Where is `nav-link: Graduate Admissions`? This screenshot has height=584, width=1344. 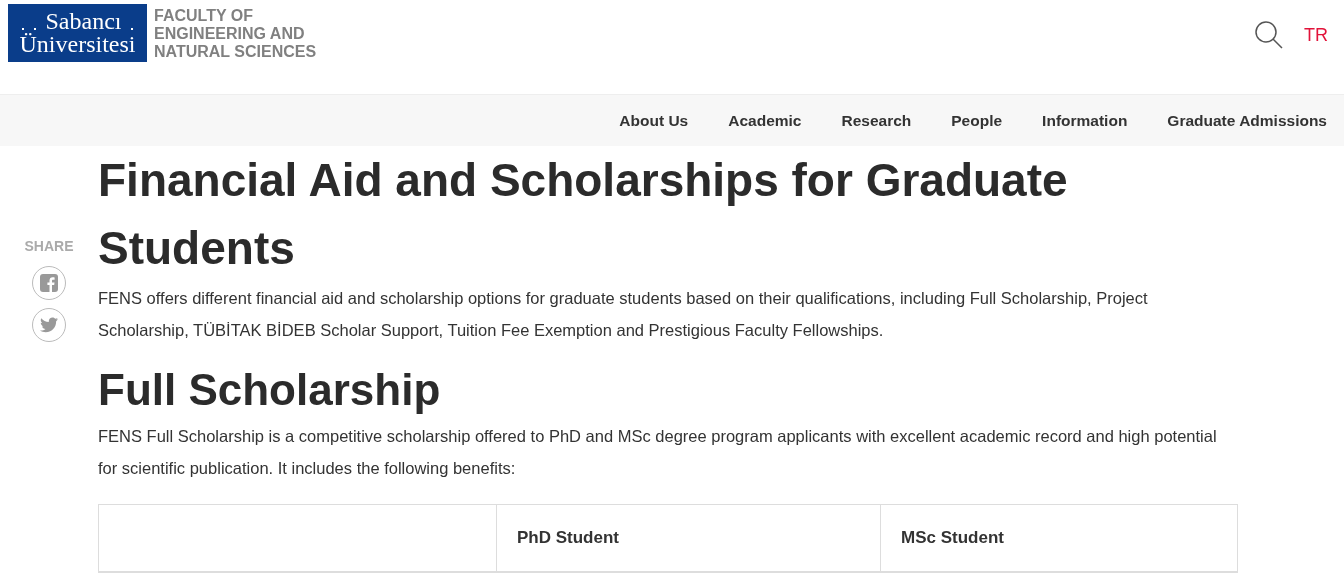
nav-link: Graduate Admissions is located at coordinates (1247, 120).